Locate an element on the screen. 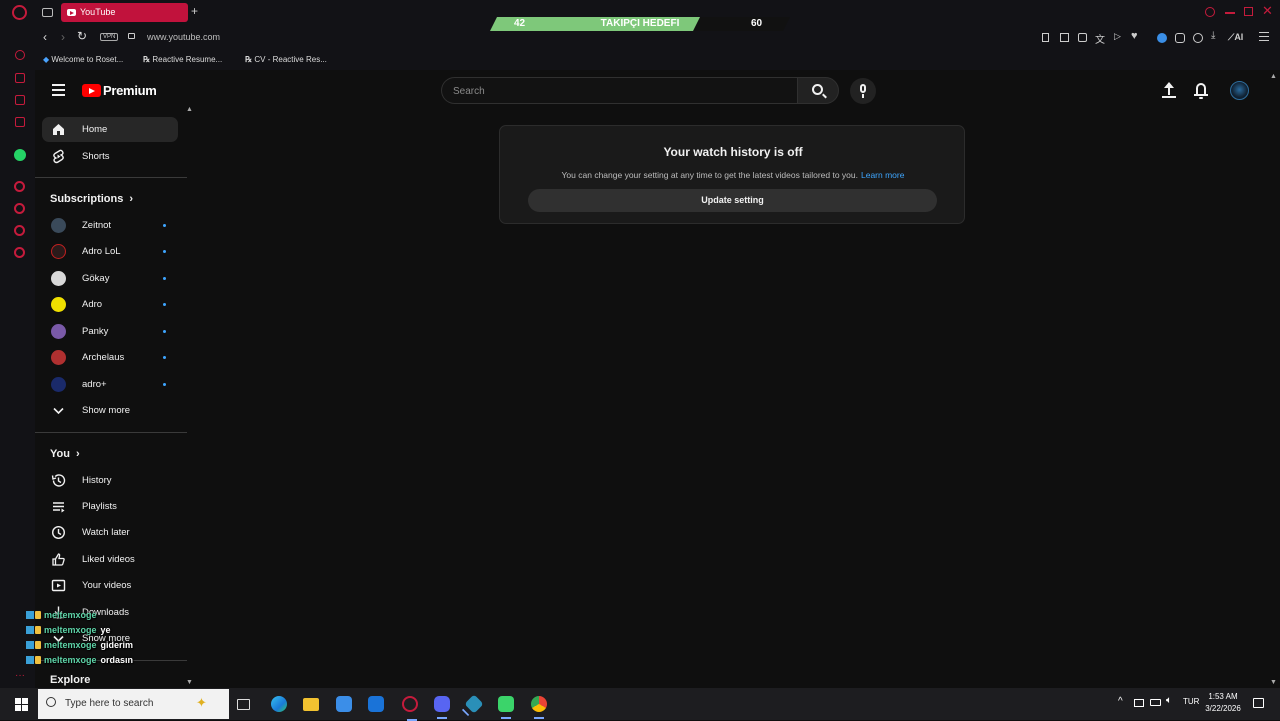 The image size is (1280, 721). instagram-icon is located at coordinates (19, 186).